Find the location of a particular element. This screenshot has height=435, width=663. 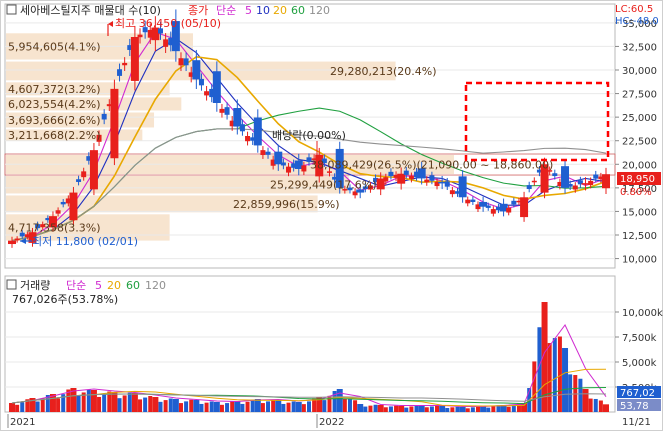

panel-menu-icon is located at coordinates (11, 9).